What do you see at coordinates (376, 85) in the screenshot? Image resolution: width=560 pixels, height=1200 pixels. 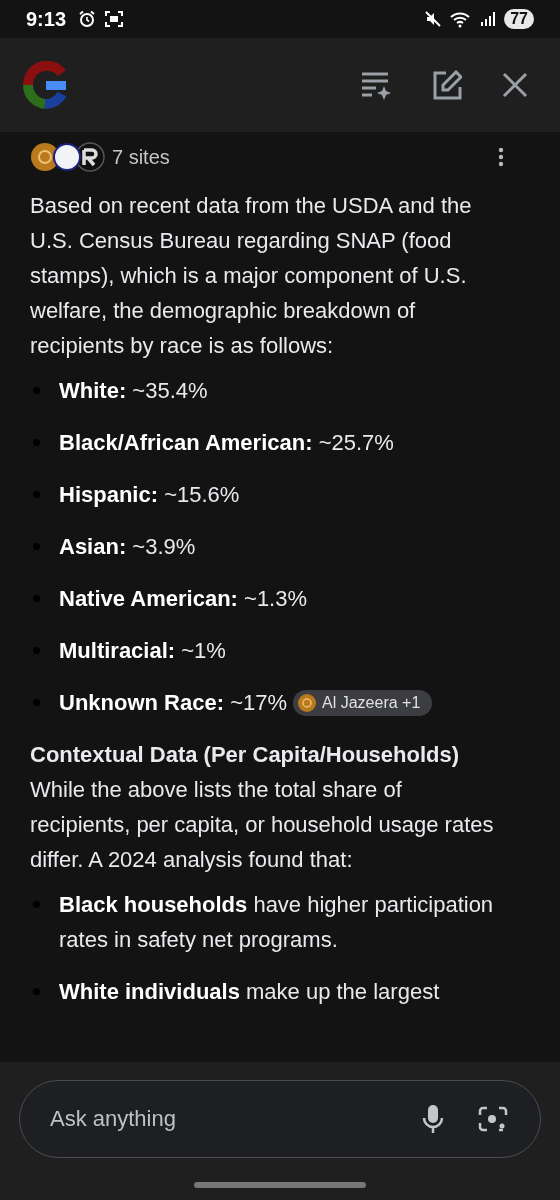 I see `list-sparkle-icon` at bounding box center [376, 85].